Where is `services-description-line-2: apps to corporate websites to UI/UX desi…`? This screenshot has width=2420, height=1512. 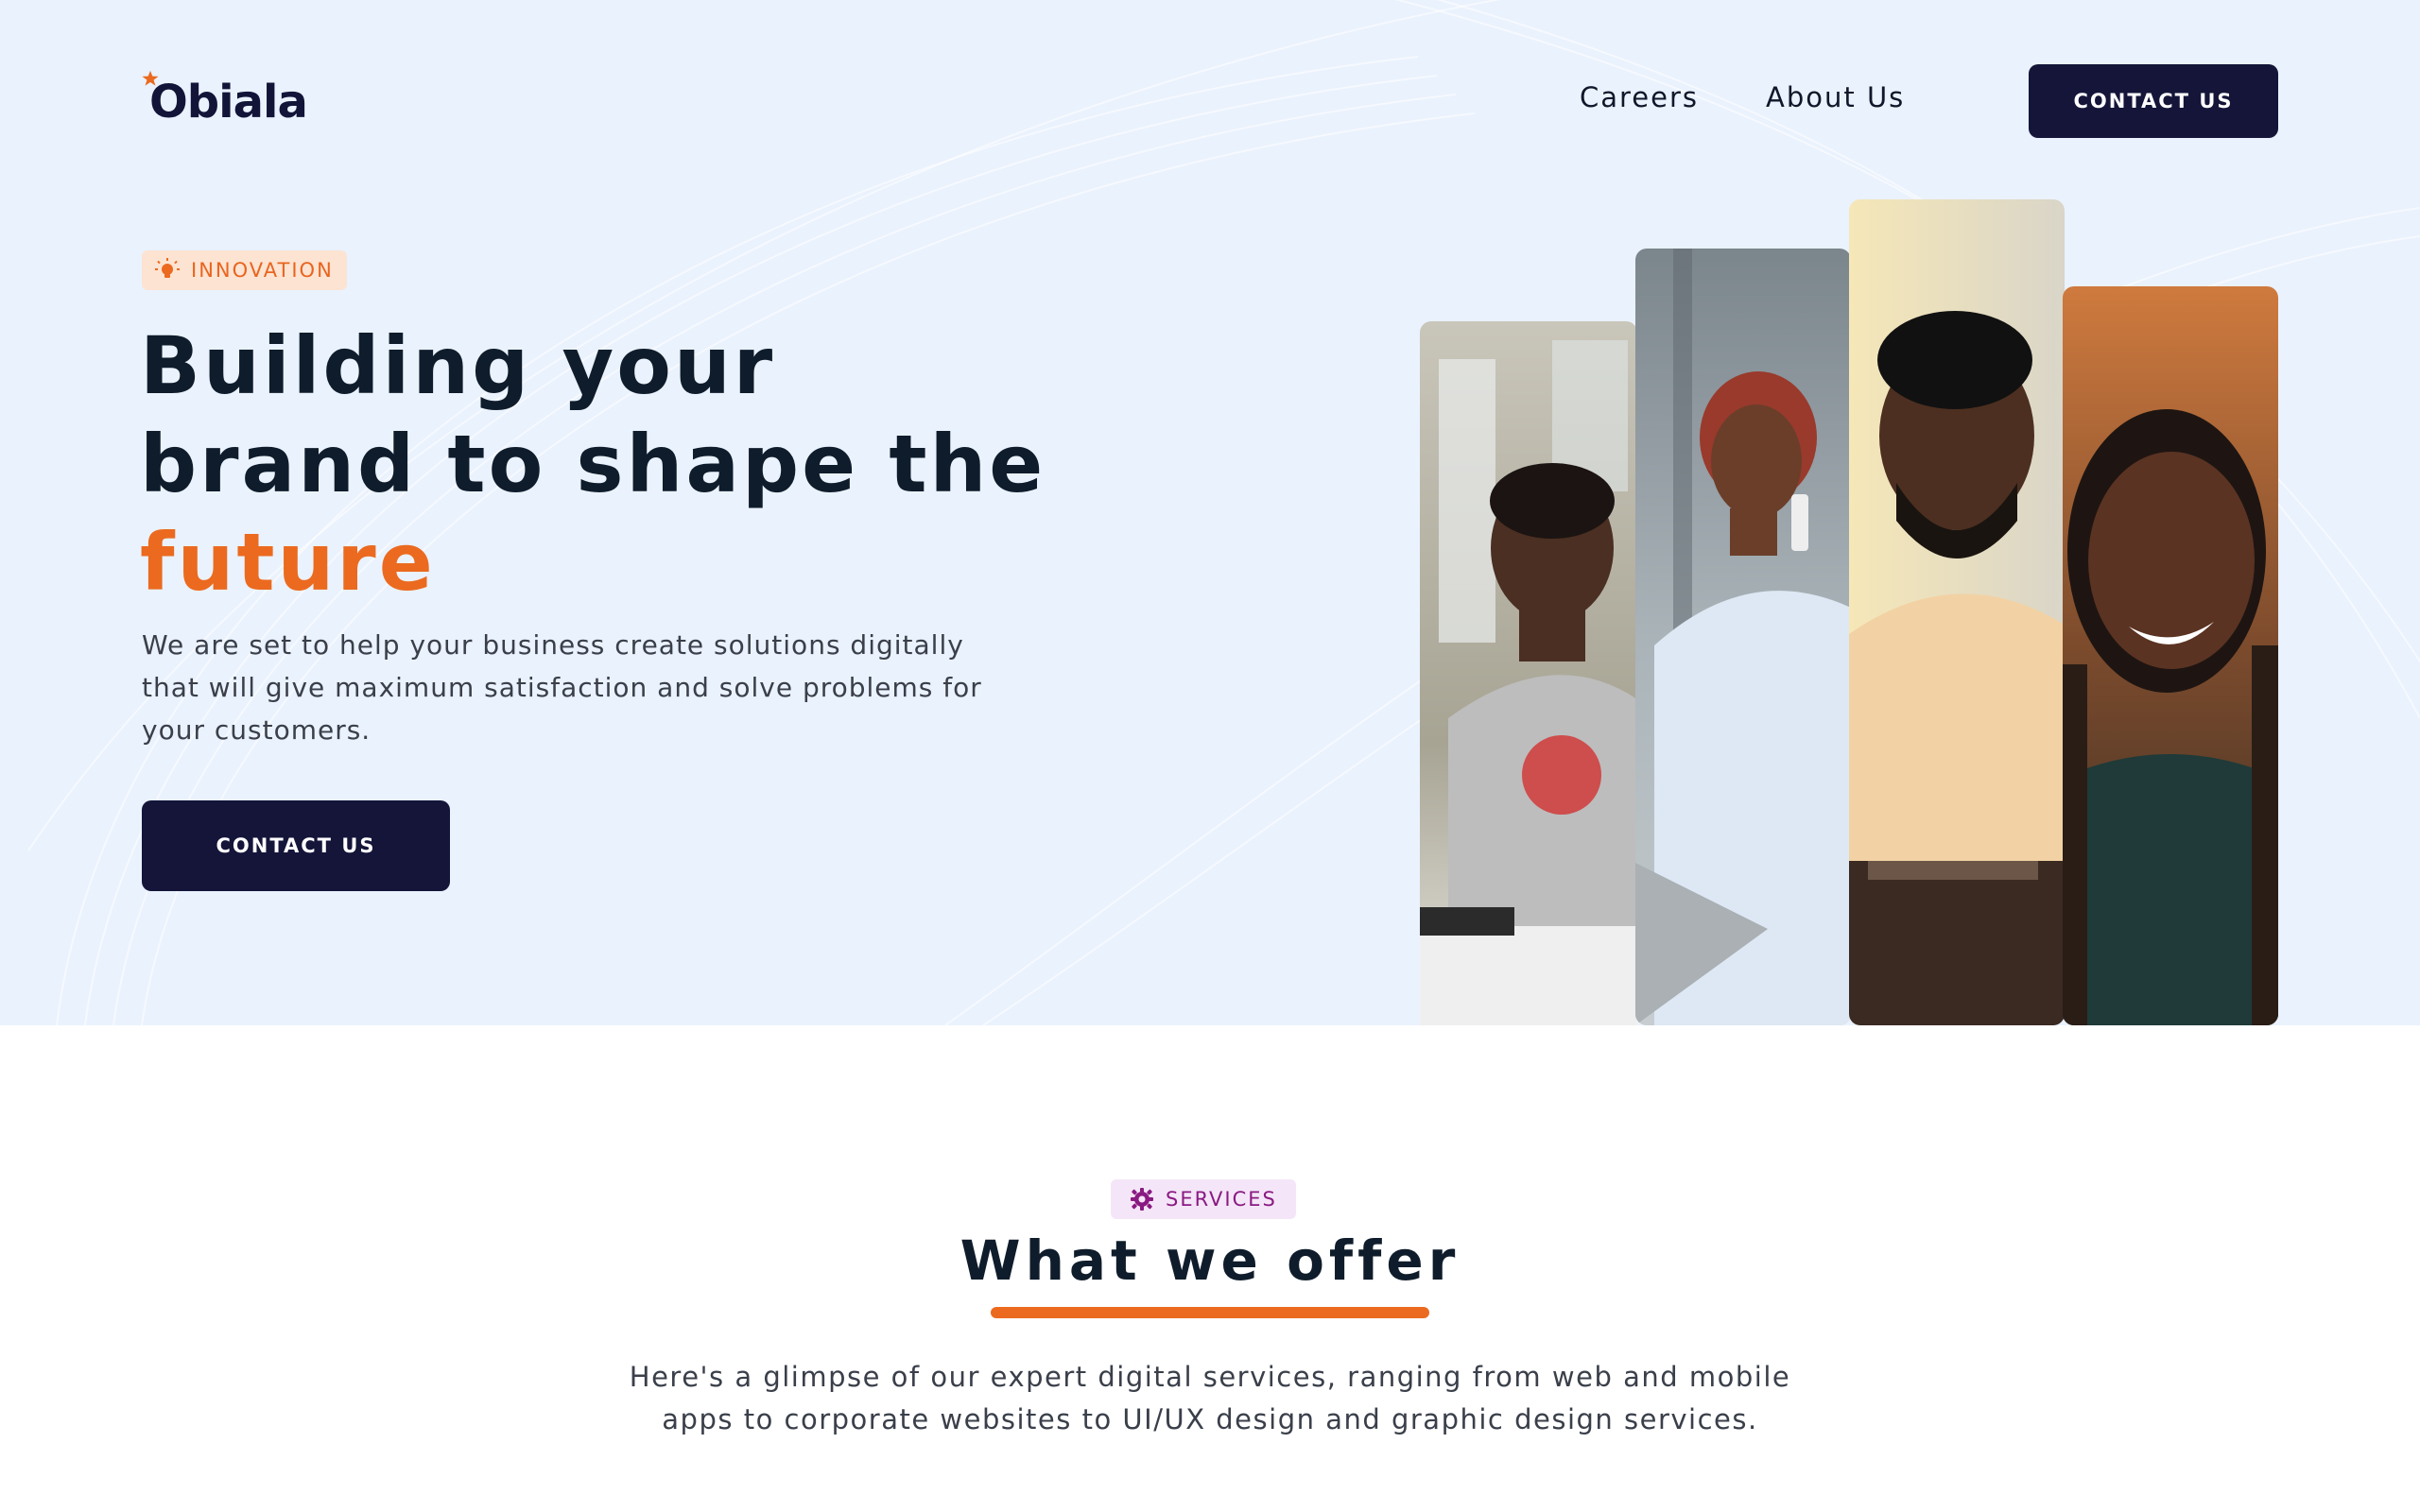 services-description-line-2: apps to corporate websites to UI/UX desi… is located at coordinates (1210, 1419).